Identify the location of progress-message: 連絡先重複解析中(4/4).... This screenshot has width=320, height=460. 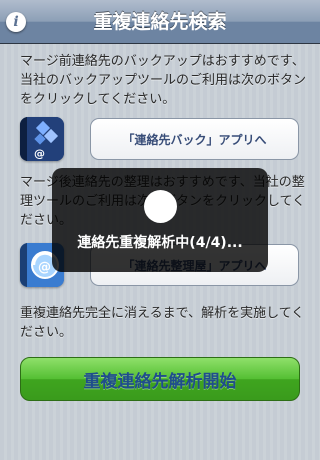
(160, 243).